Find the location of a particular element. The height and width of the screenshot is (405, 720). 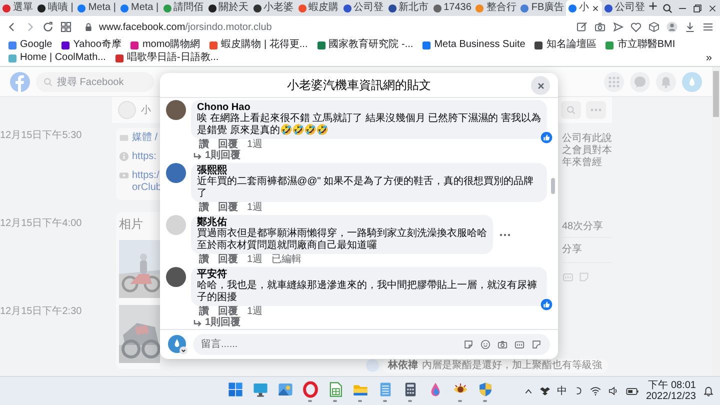

download-icon is located at coordinates (690, 27).